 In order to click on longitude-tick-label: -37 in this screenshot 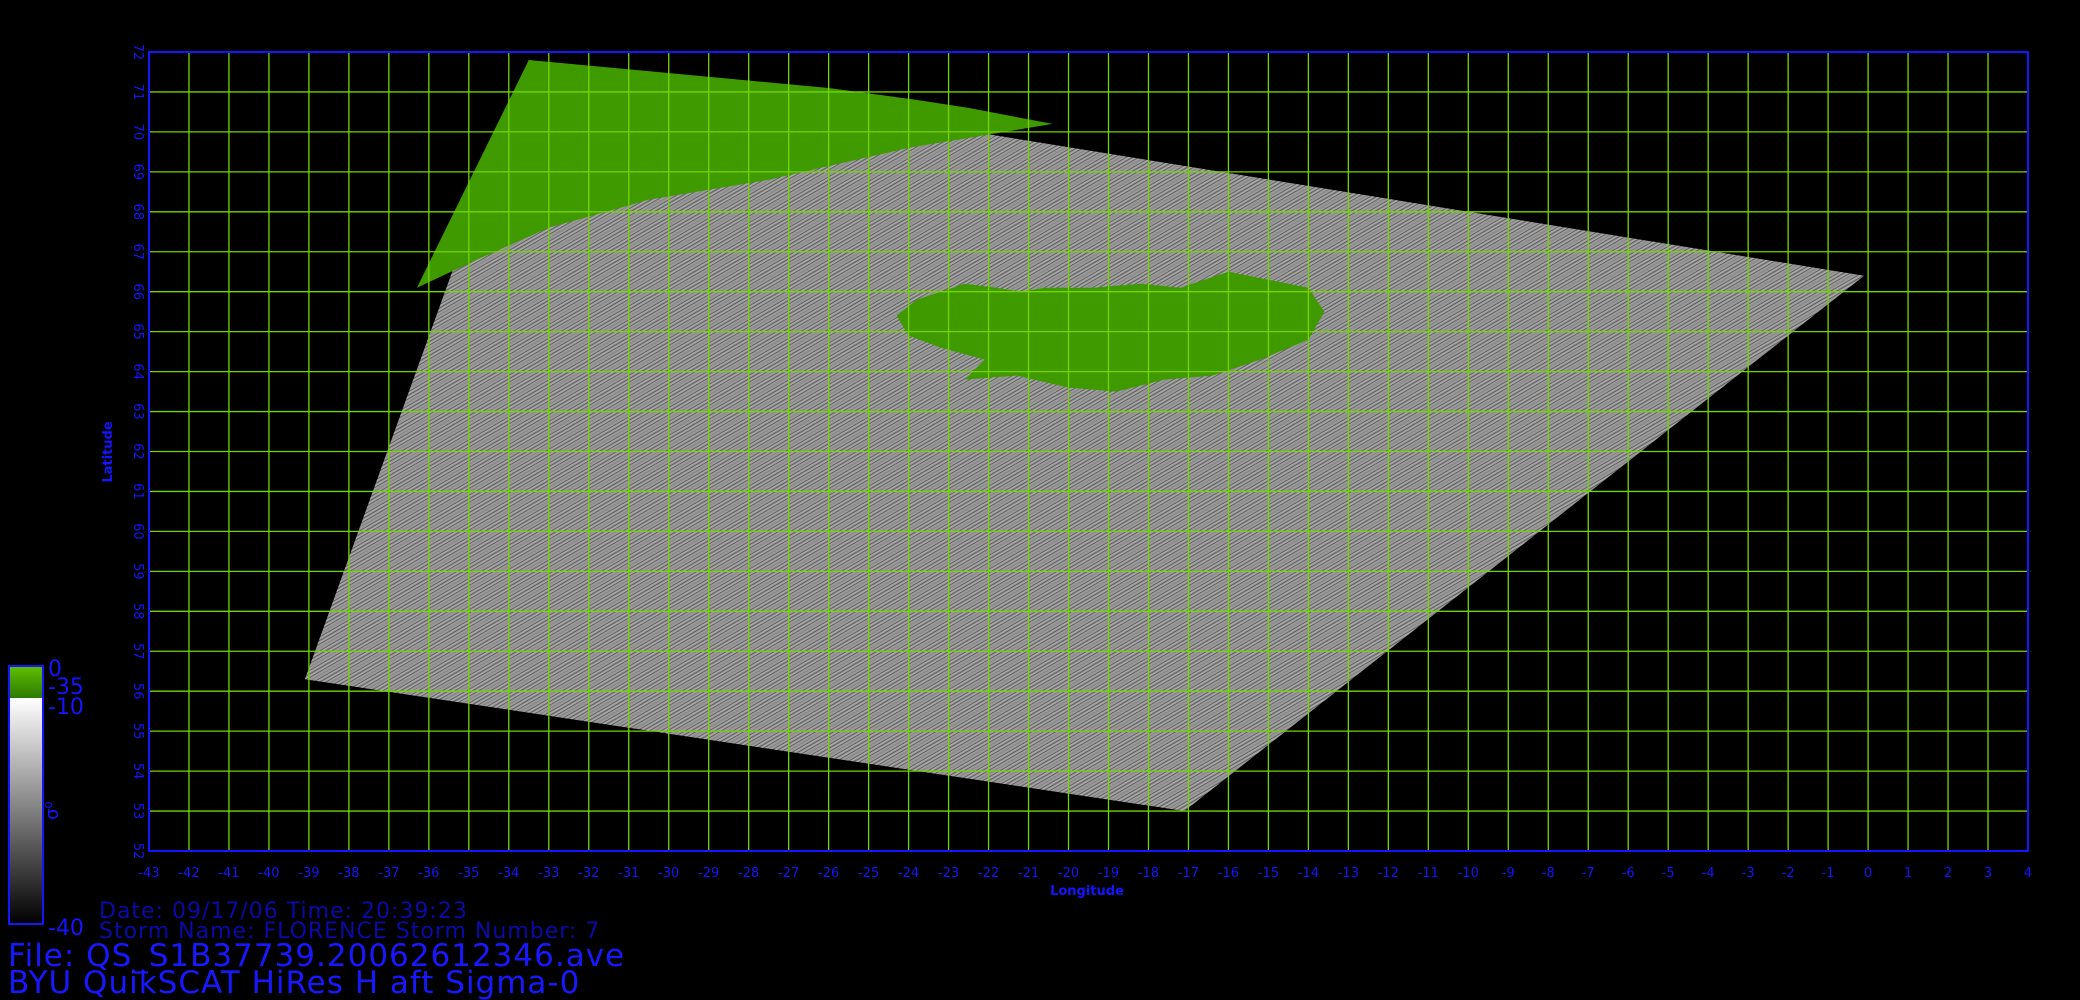, I will do `click(388, 873)`.